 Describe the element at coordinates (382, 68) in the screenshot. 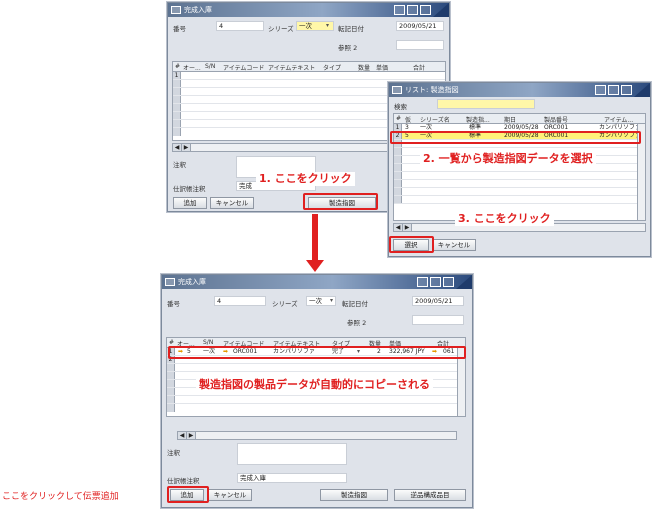

I see `col-price: 単価` at that location.